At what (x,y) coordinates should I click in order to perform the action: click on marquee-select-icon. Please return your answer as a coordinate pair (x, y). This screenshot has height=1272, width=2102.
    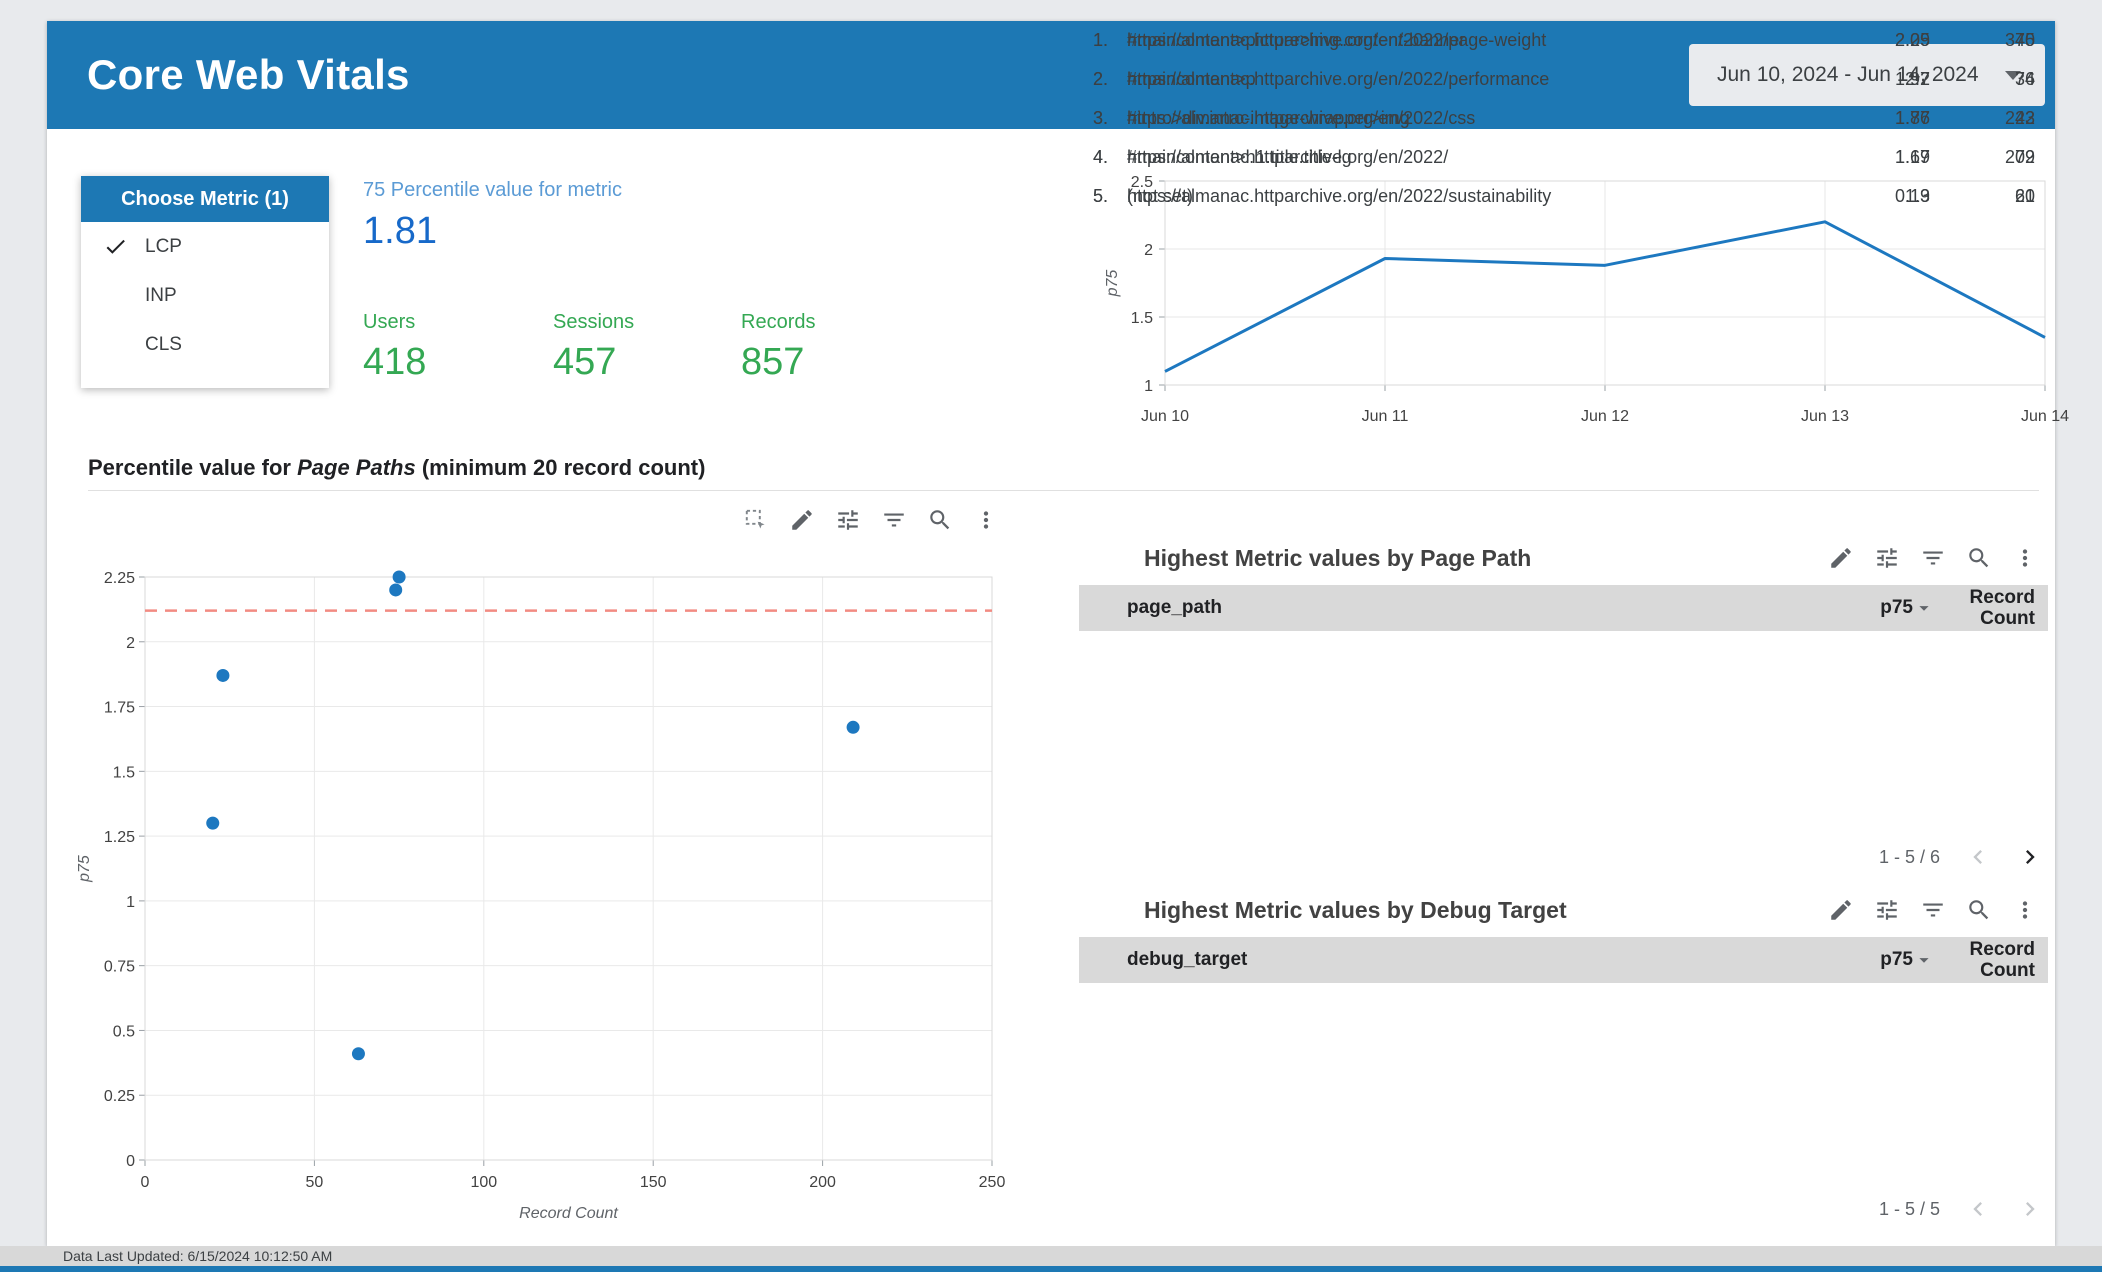
    Looking at the image, I should click on (756, 520).